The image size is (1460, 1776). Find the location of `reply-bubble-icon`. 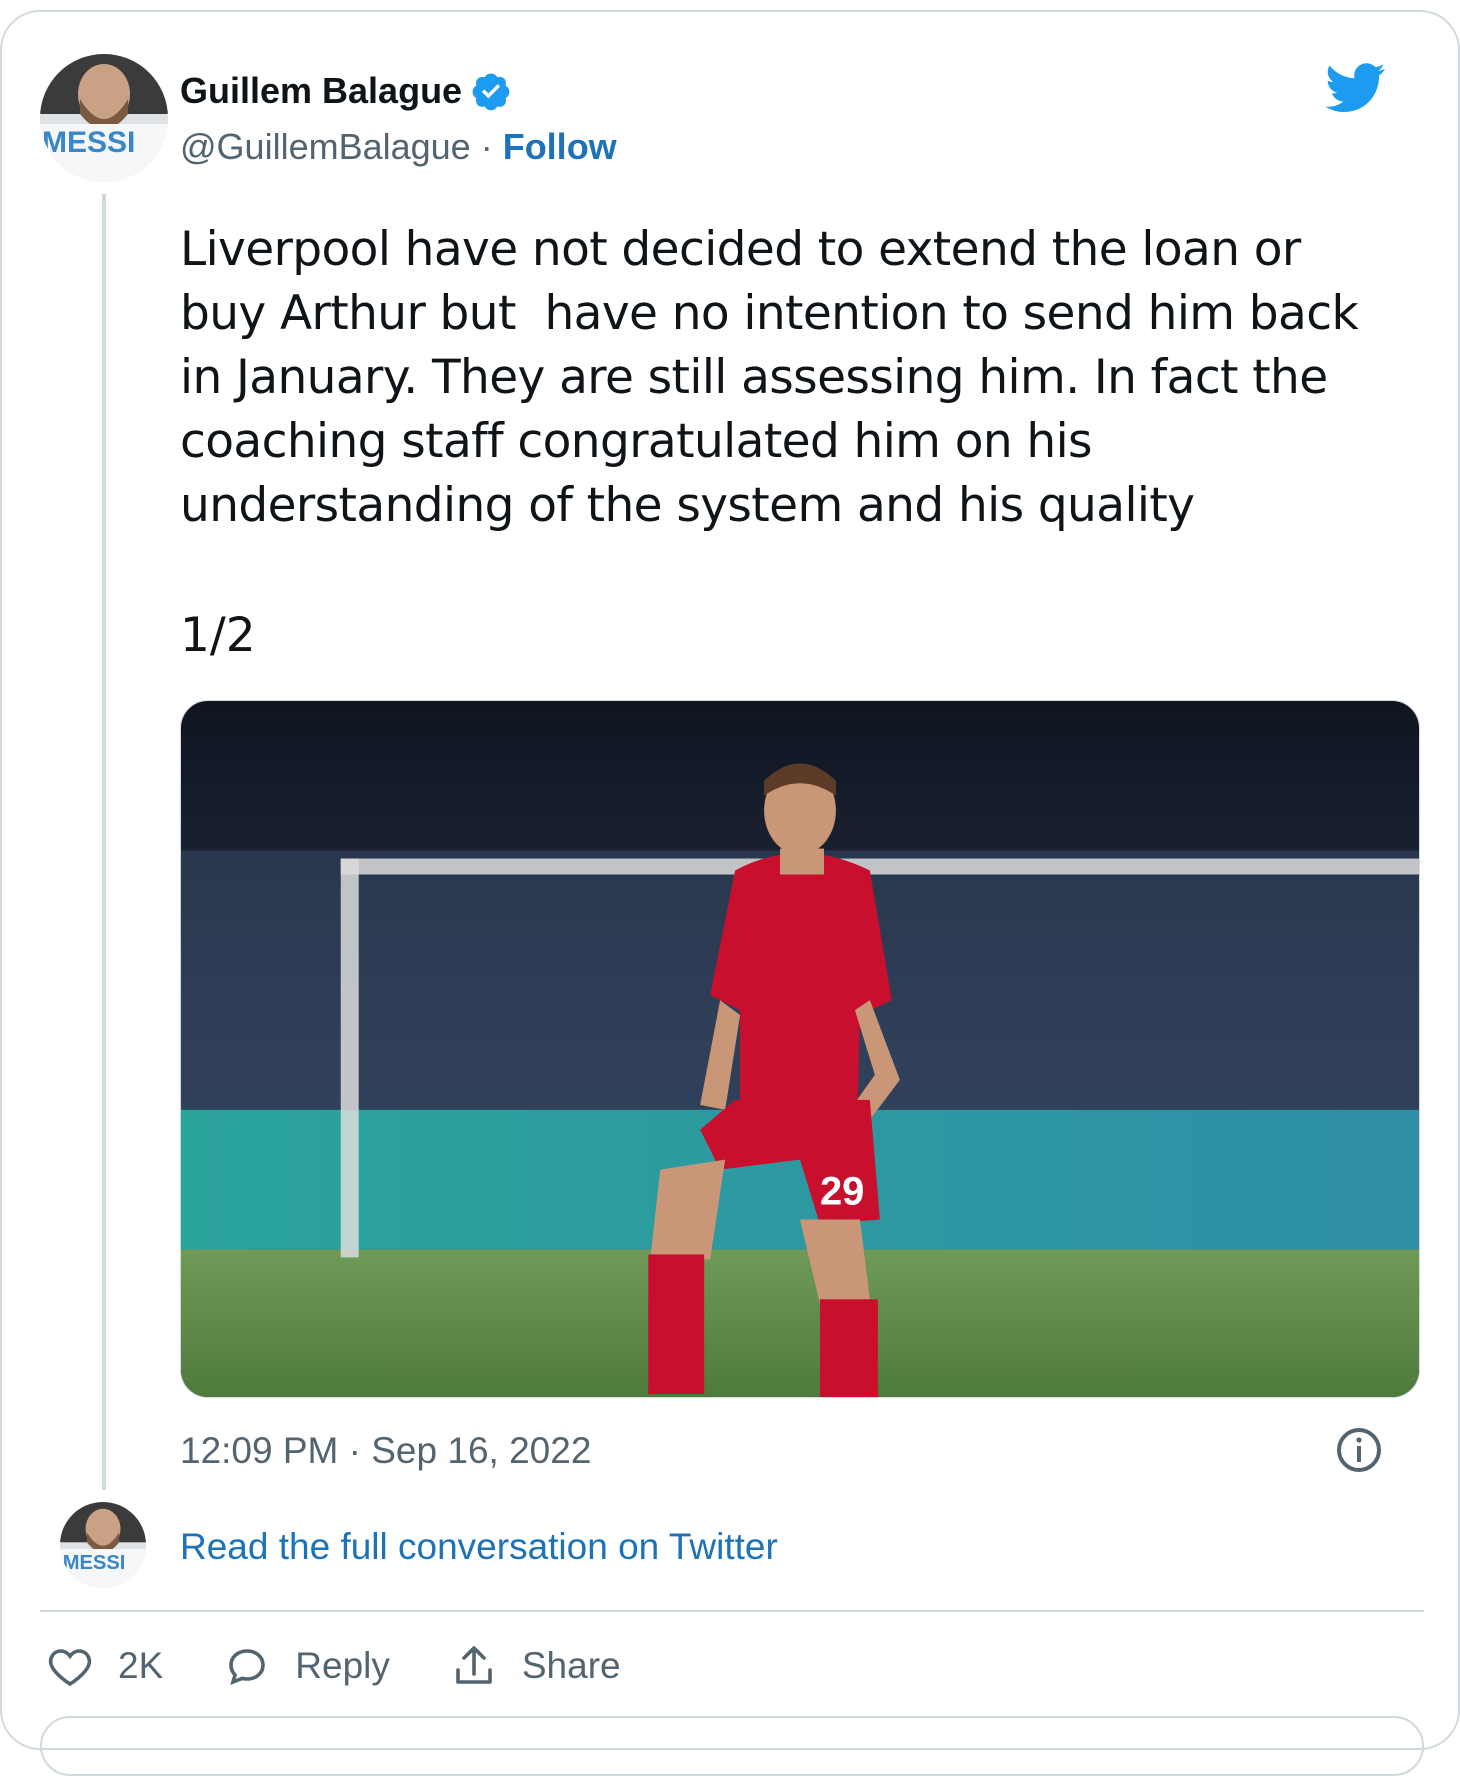

reply-bubble-icon is located at coordinates (247, 1667).